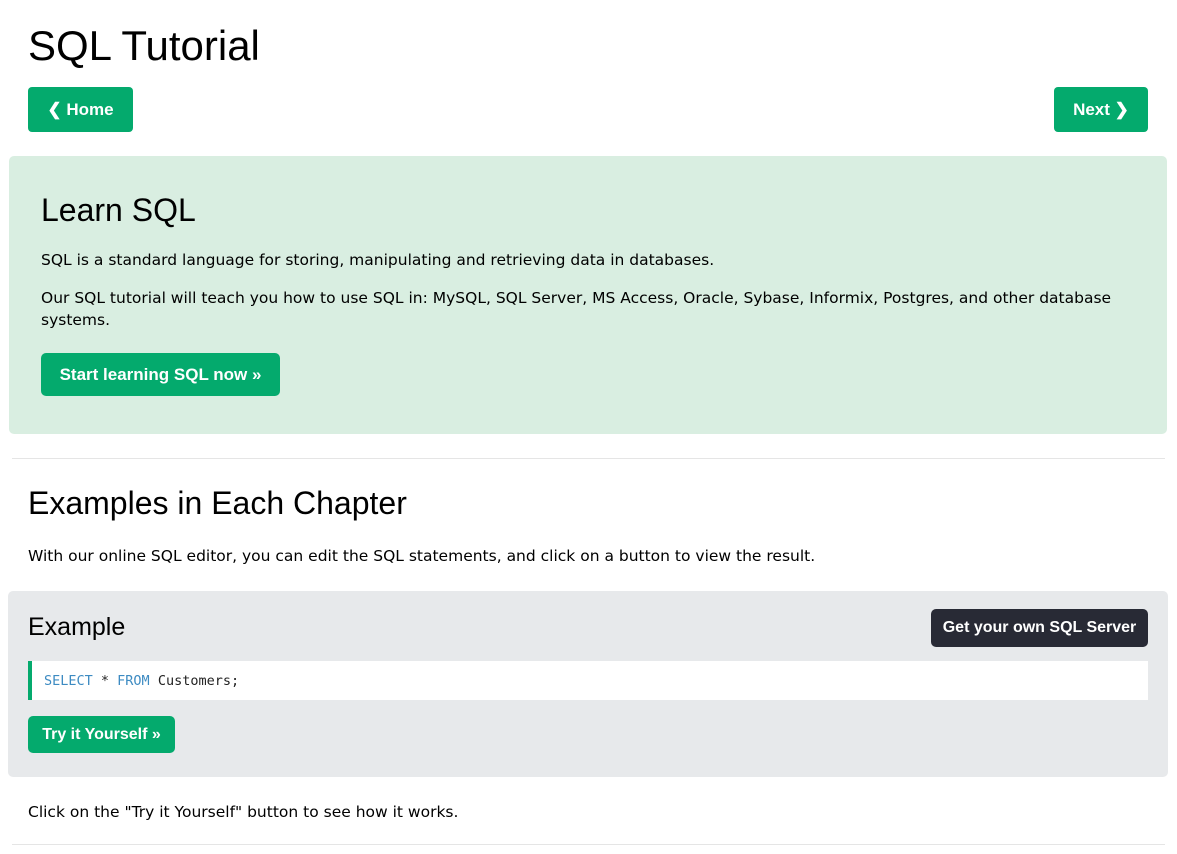 This screenshot has width=1177, height=854. What do you see at coordinates (1039, 628) in the screenshot?
I see `get-sql-server-button: Get your own SQL Server` at bounding box center [1039, 628].